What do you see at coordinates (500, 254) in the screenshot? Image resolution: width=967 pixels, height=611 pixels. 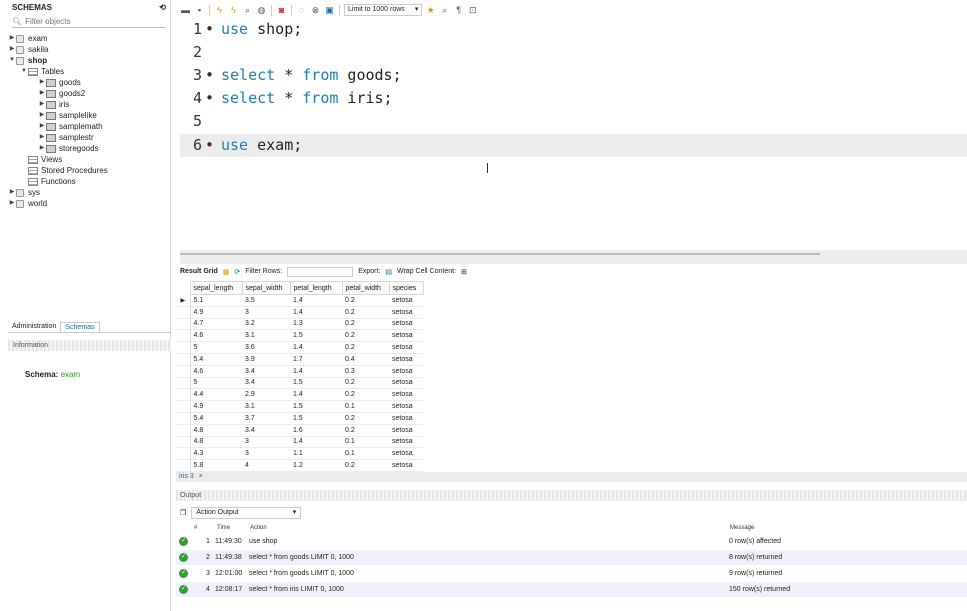 I see `scrollbar-thumb` at bounding box center [500, 254].